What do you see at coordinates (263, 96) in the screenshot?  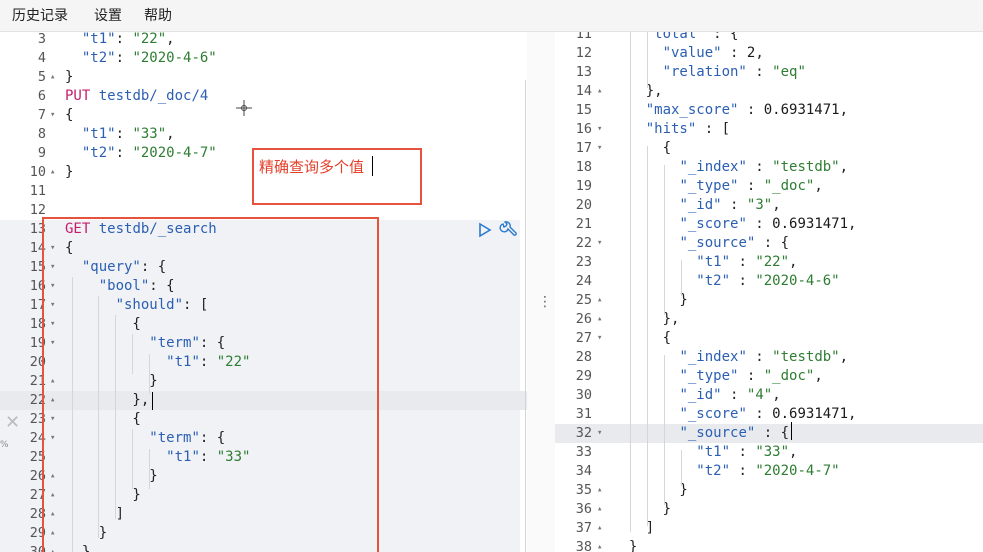 I see `code-line: 6 PUT testdb/_doc/4` at bounding box center [263, 96].